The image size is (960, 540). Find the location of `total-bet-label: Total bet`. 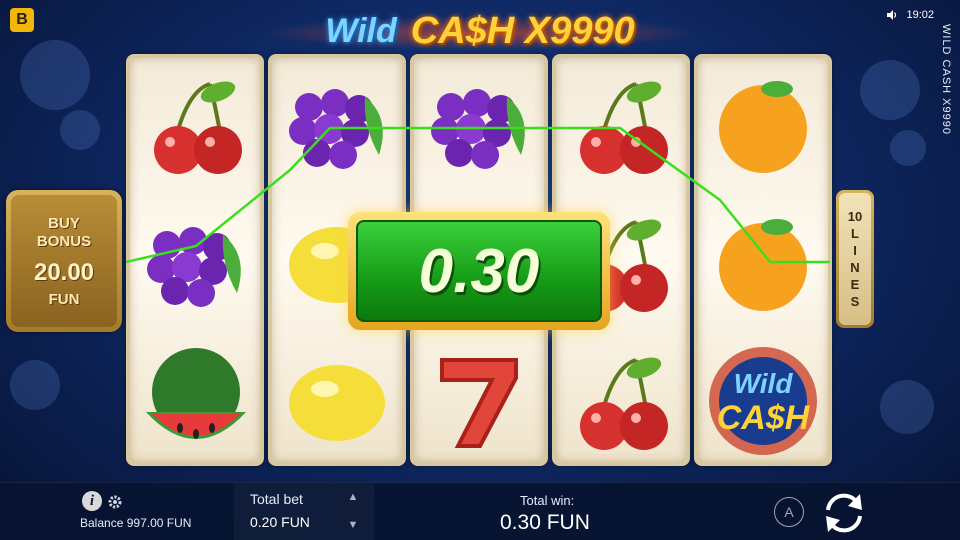

total-bet-label: Total bet is located at coordinates (276, 499).